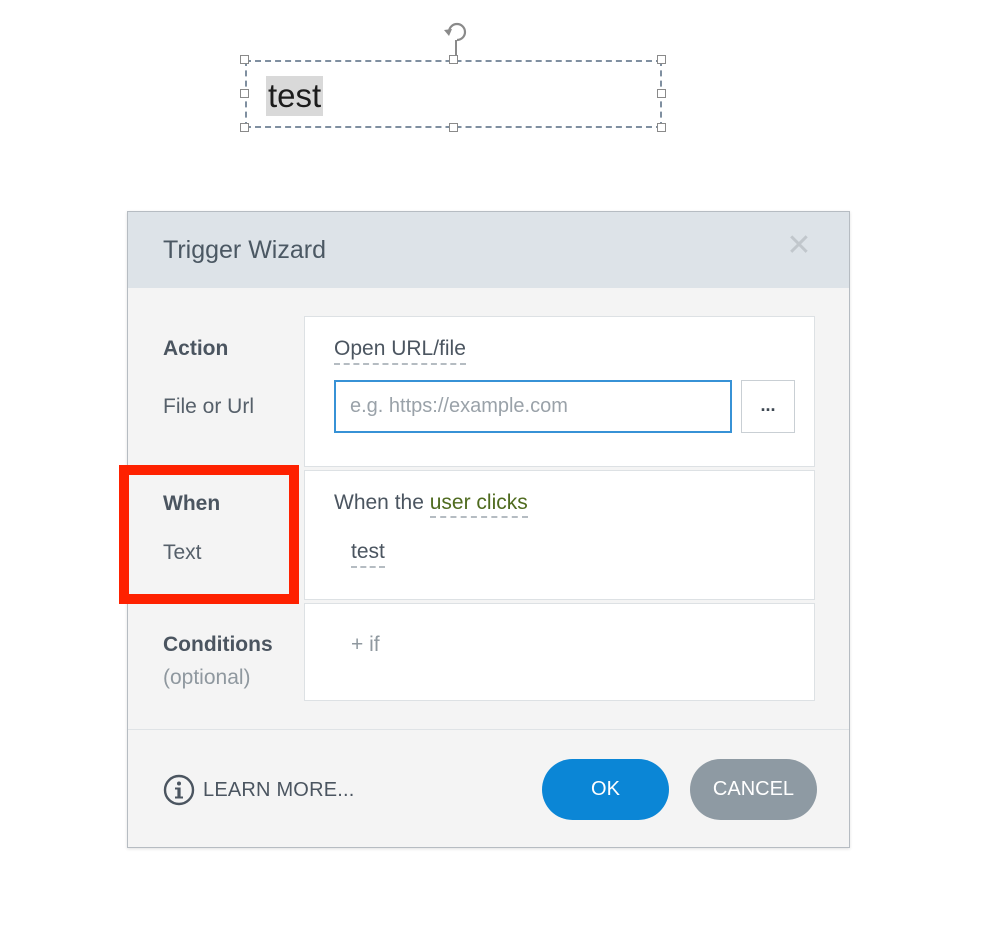 This screenshot has width=999, height=952. I want to click on action-label: Action, so click(196, 348).